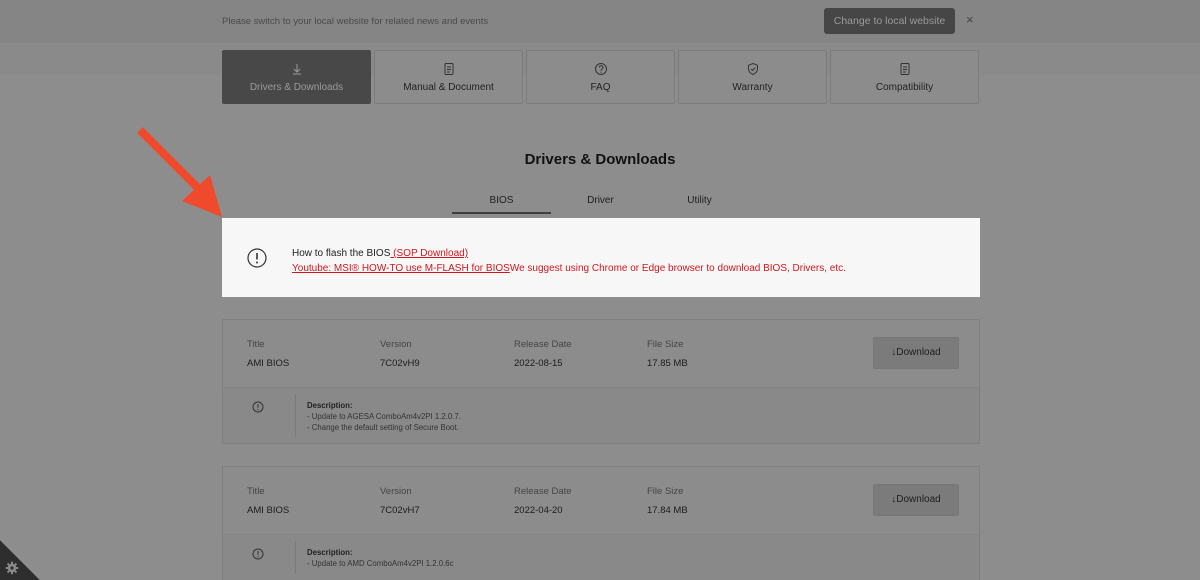  What do you see at coordinates (543, 354) in the screenshot?
I see `release-date-column: Release Date 2022-08-15` at bounding box center [543, 354].